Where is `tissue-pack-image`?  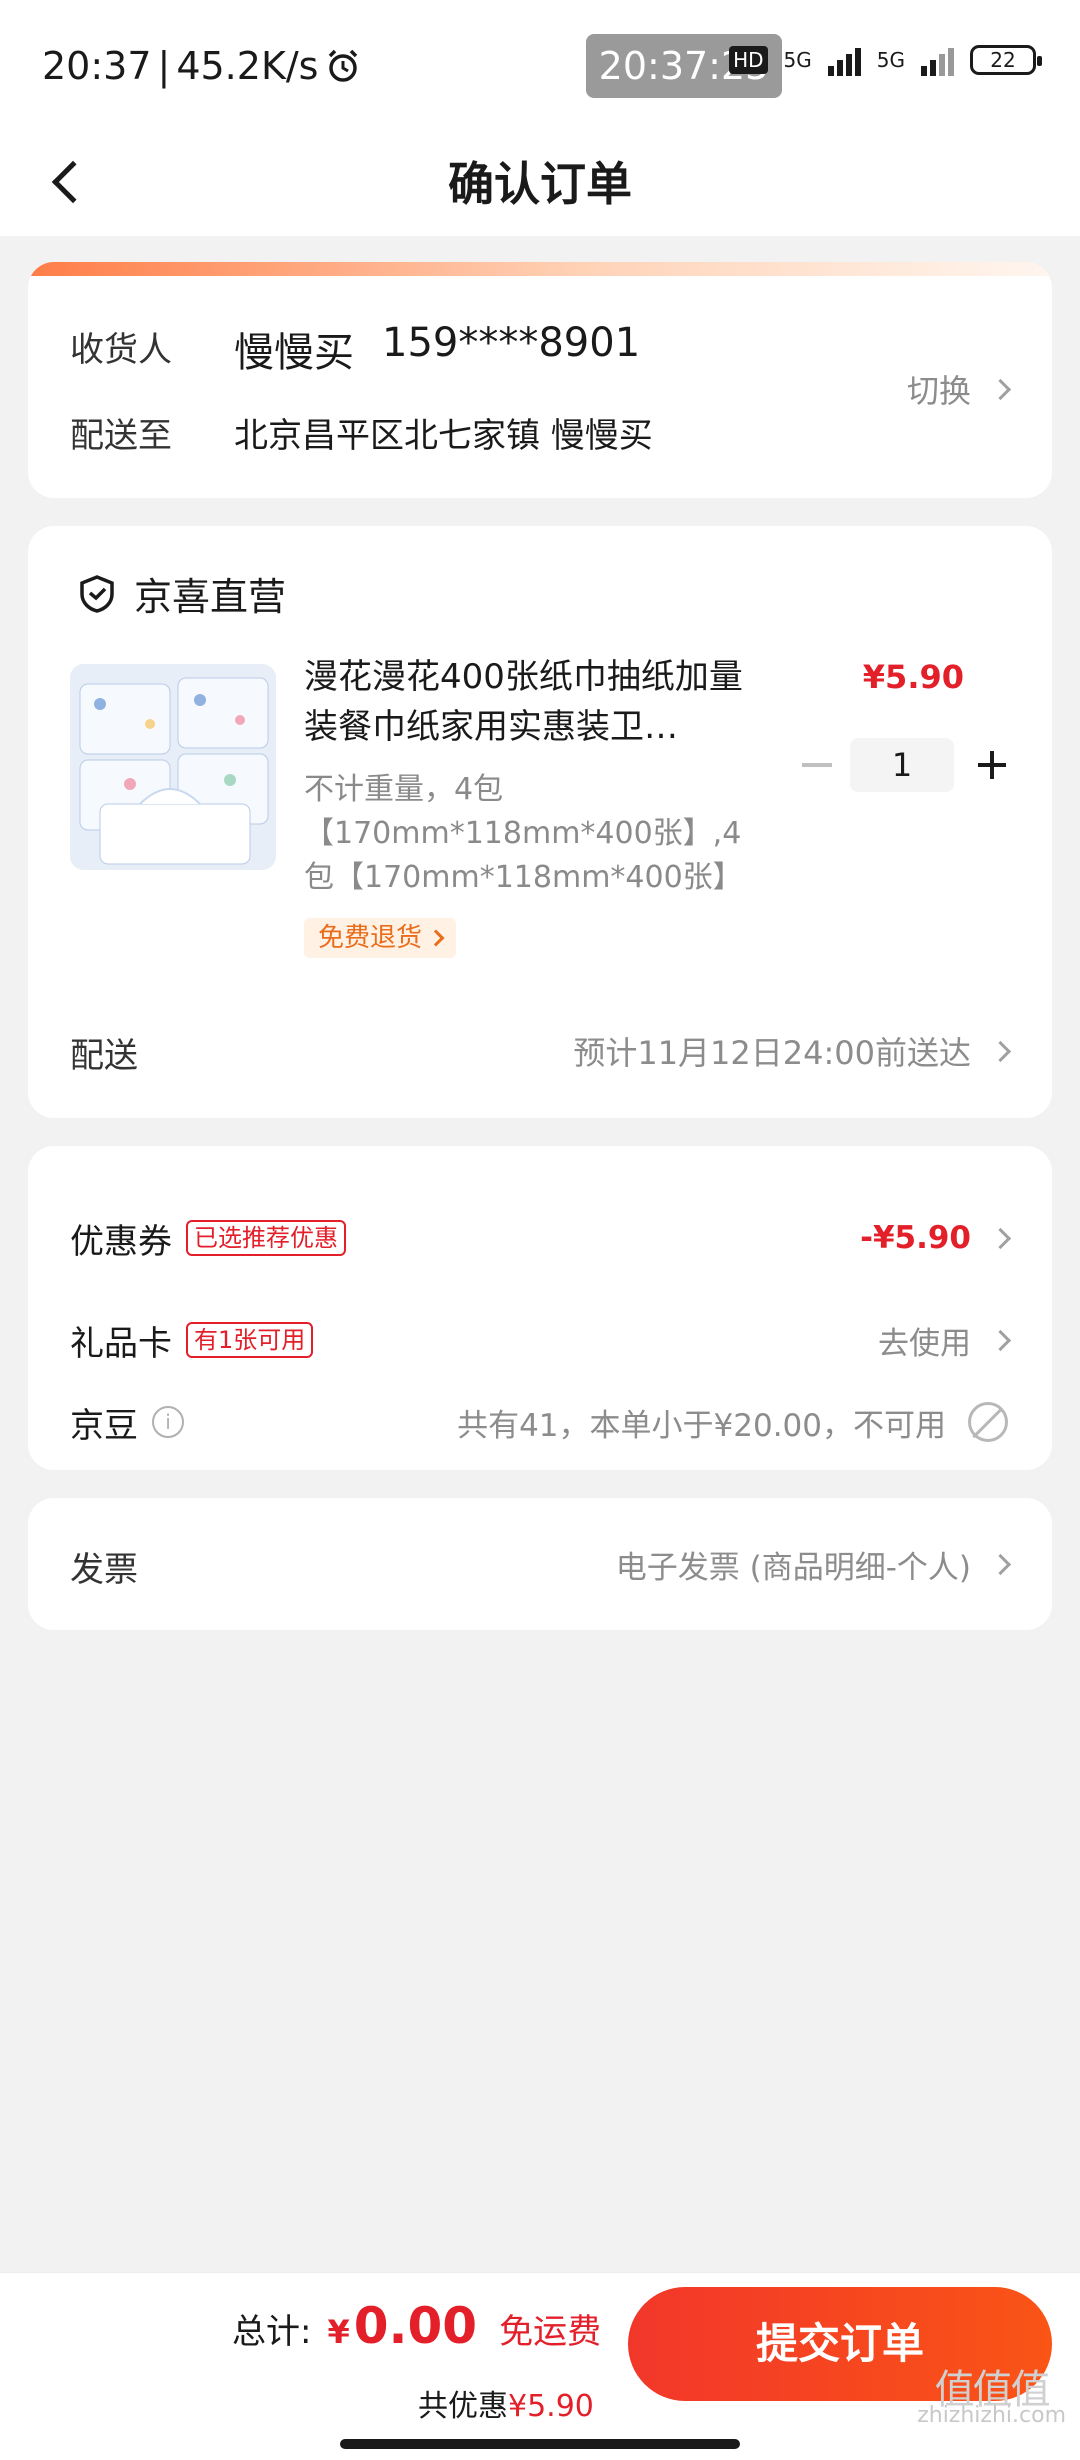
tissue-pack-image is located at coordinates (173, 767).